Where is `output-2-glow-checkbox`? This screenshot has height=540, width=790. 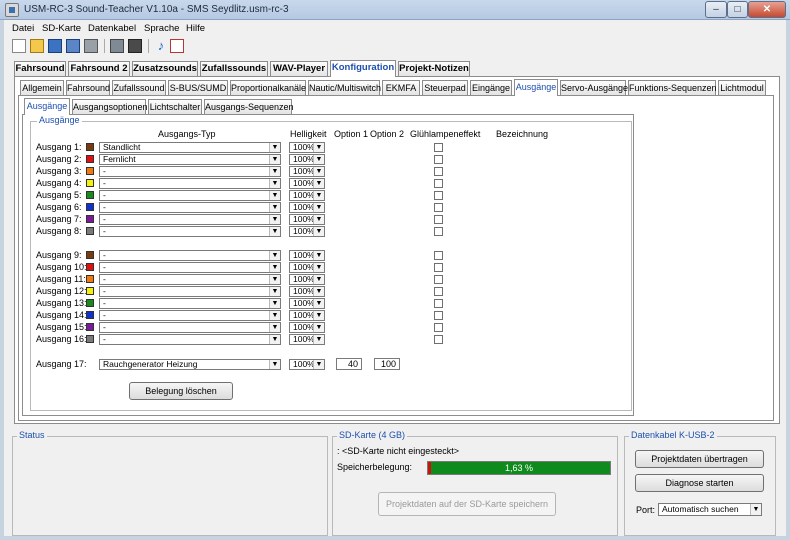 output-2-glow-checkbox is located at coordinates (438, 159).